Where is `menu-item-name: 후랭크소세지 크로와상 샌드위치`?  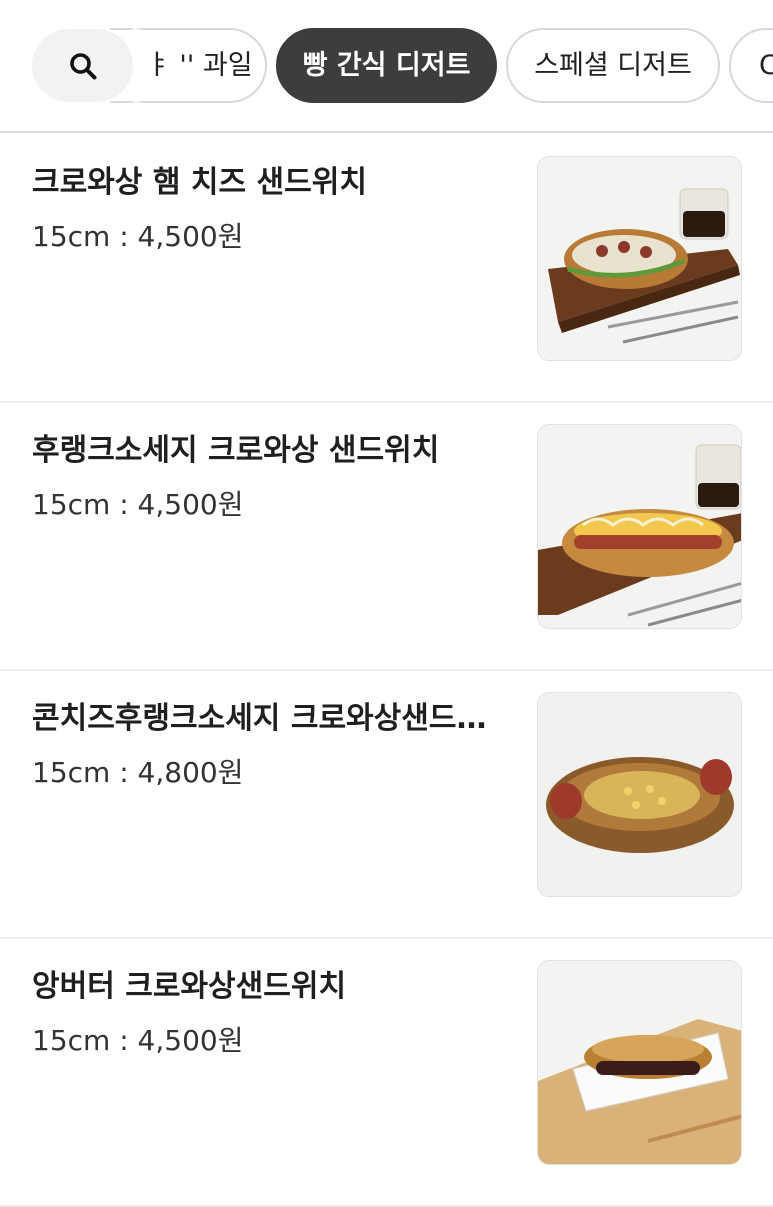
menu-item-name: 후랭크소세지 크로와상 샌드위치 is located at coordinates (236, 450).